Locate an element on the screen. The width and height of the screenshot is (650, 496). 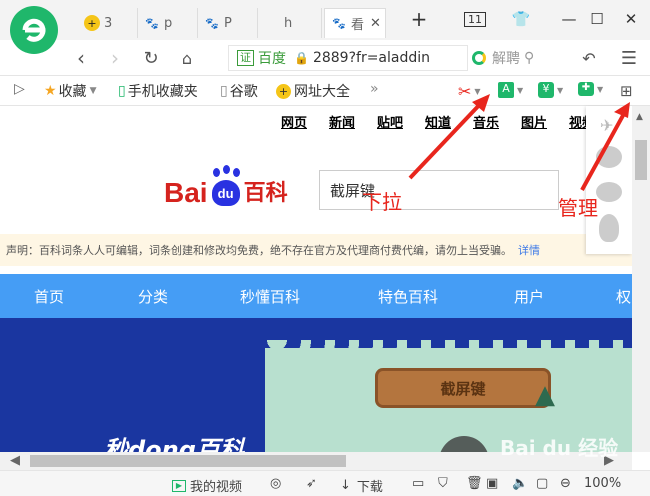
my-videos-button: ▶ 我的视频 is located at coordinates (207, 485).